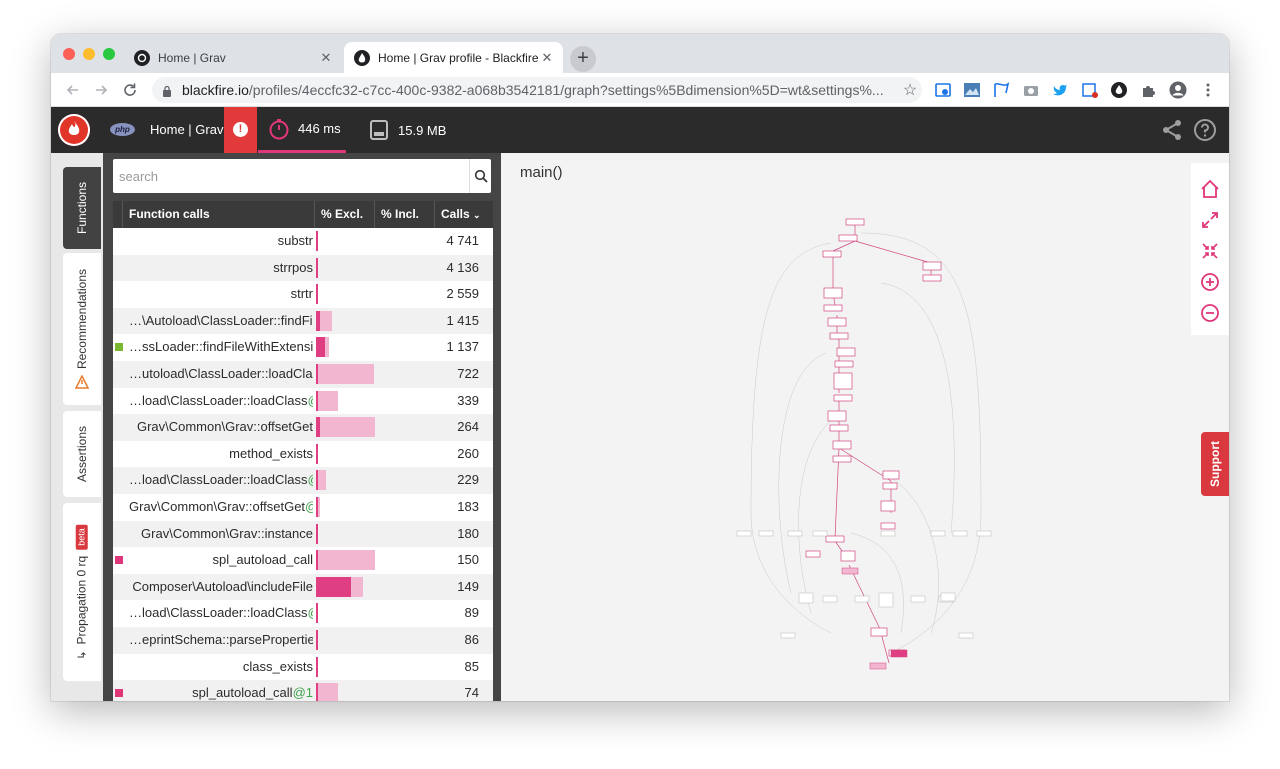  Describe the element at coordinates (455, 214) in the screenshot. I see `col-calls-label: Calls` at that location.